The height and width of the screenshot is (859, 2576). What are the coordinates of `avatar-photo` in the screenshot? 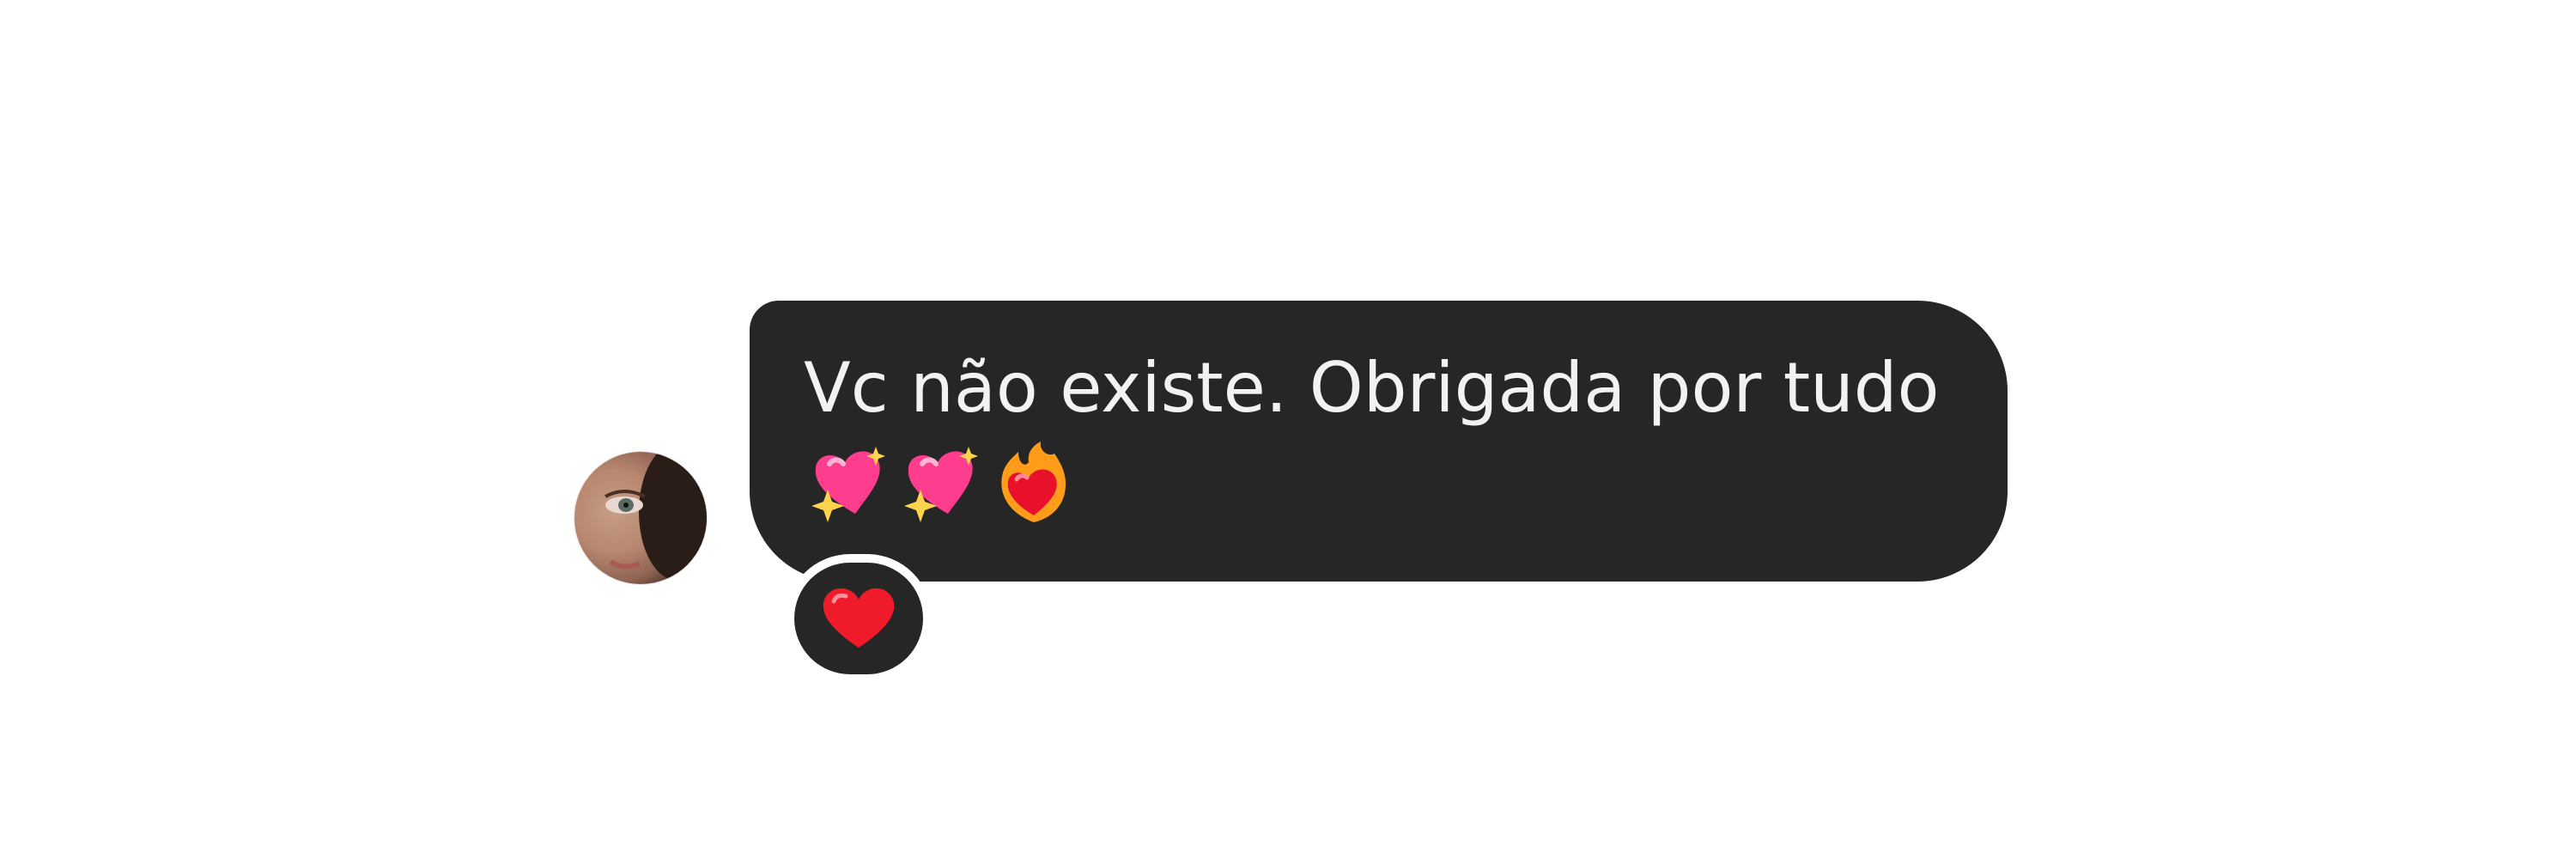 It's located at (656, 516).